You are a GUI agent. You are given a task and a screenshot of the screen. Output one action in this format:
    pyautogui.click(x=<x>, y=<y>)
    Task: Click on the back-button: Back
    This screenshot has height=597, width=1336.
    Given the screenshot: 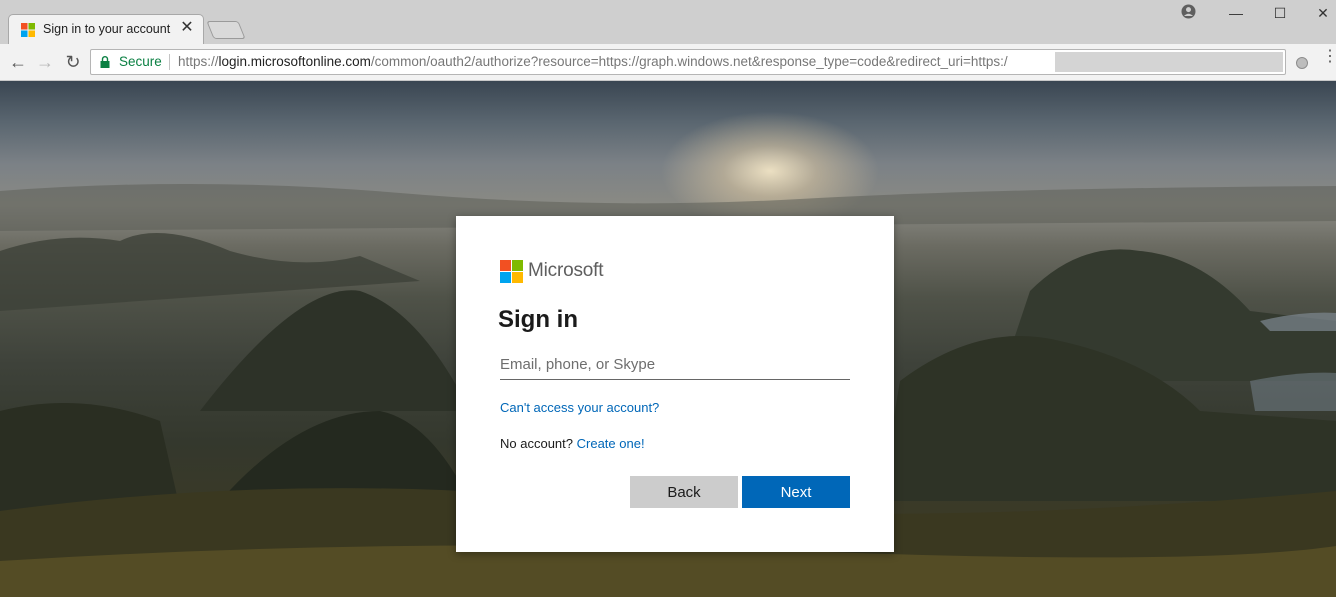 What is the action you would take?
    pyautogui.click(x=684, y=492)
    